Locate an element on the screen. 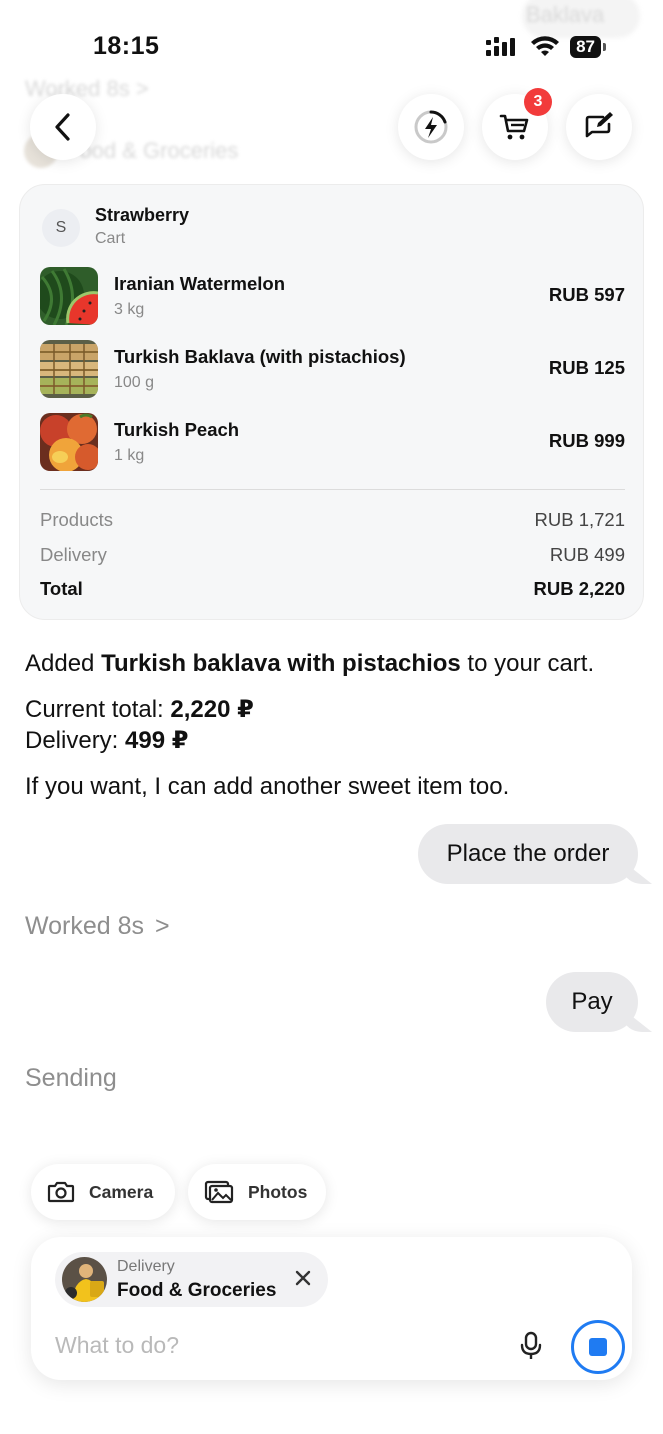 Image resolution: width=663 pixels, height=1434 pixels. back-button is located at coordinates (63, 127).